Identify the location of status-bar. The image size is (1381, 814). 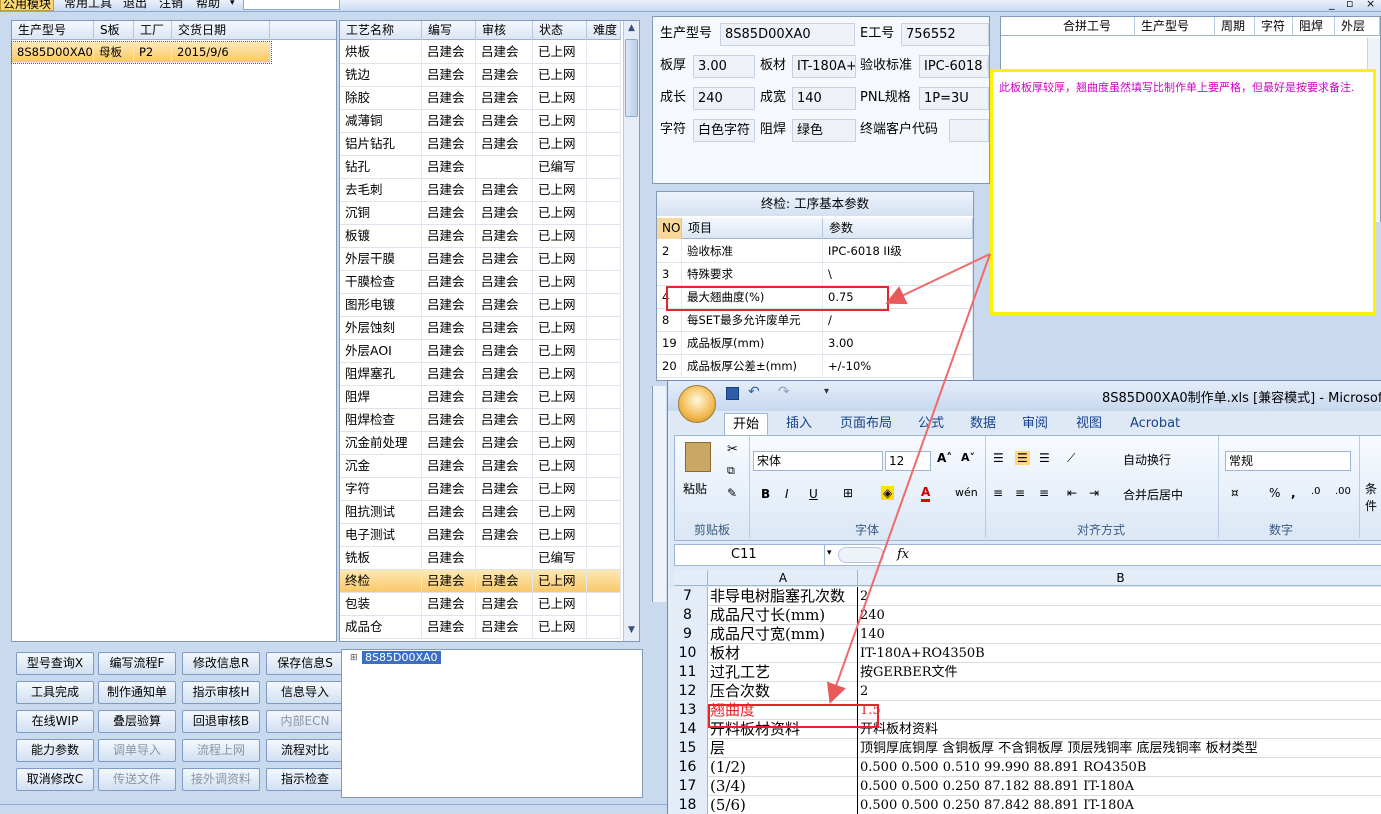
(333, 809).